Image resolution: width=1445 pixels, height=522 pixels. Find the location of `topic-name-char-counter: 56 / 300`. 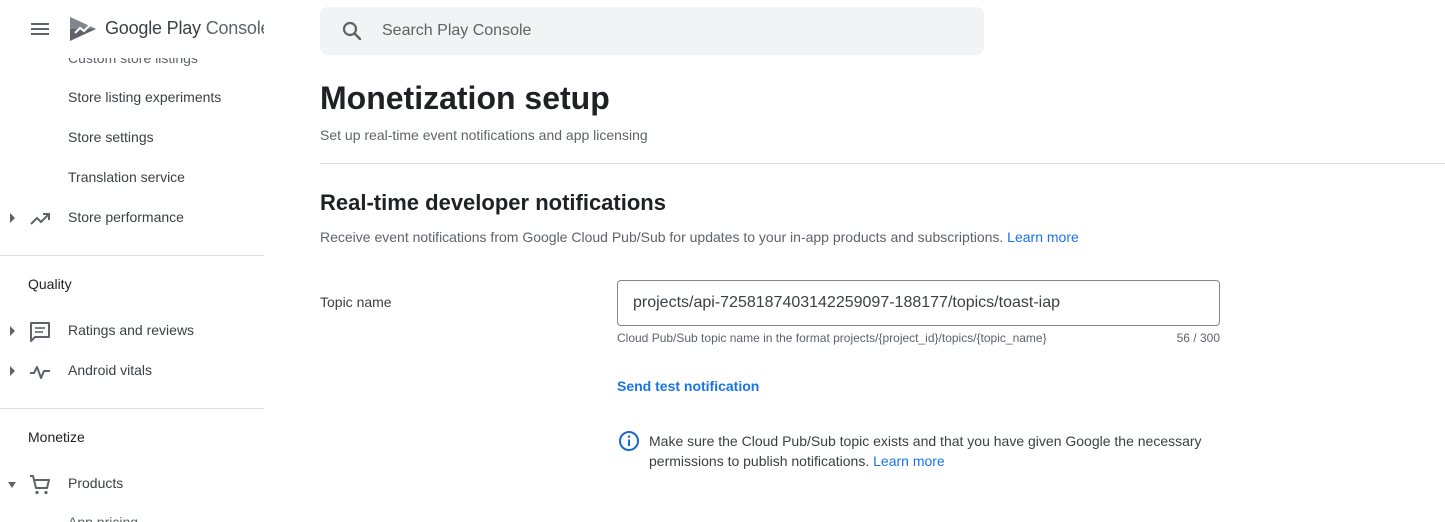

topic-name-char-counter: 56 / 300 is located at coordinates (1198, 338).